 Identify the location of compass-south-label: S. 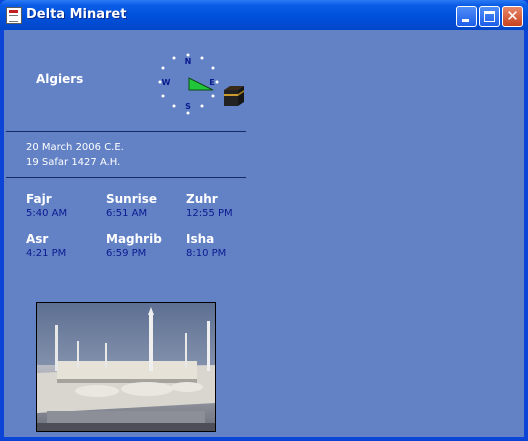
(188, 106).